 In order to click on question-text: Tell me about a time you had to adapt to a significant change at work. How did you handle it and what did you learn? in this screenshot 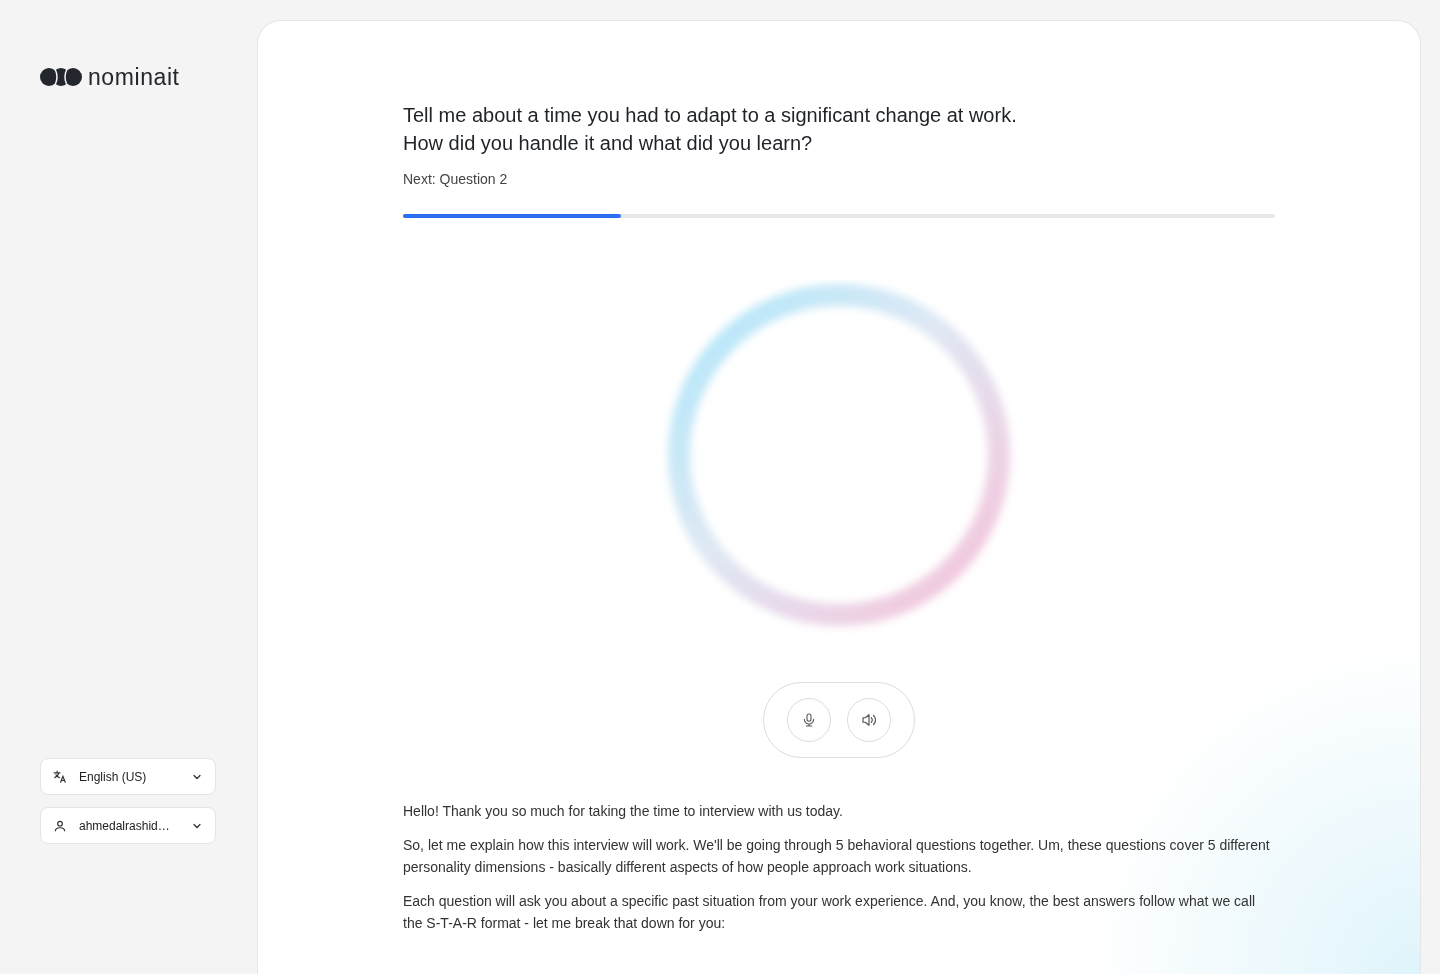, I will do `click(710, 129)`.